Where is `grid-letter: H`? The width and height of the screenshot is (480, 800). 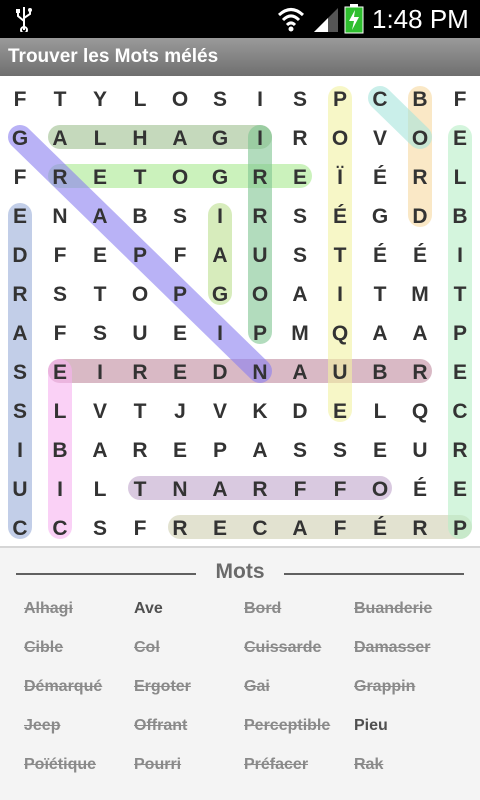 grid-letter: H is located at coordinates (139, 138).